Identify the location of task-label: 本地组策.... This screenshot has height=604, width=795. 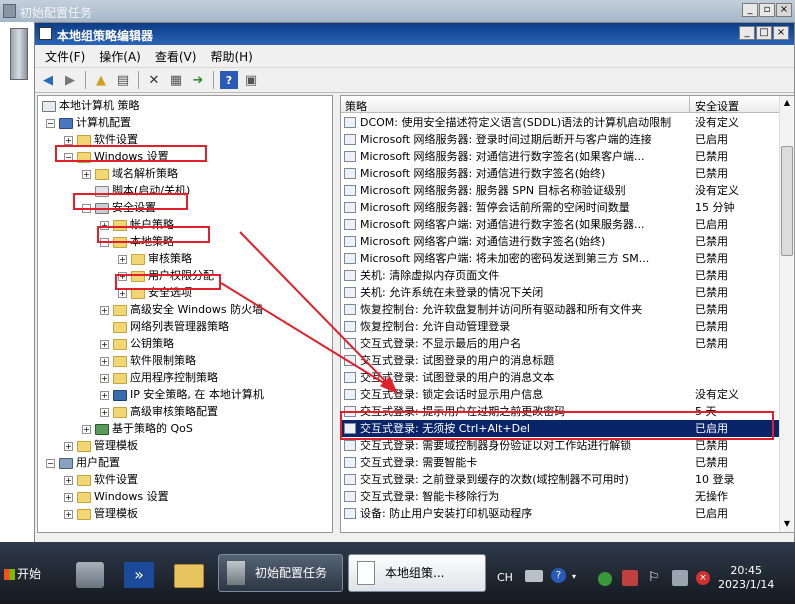
(415, 573).